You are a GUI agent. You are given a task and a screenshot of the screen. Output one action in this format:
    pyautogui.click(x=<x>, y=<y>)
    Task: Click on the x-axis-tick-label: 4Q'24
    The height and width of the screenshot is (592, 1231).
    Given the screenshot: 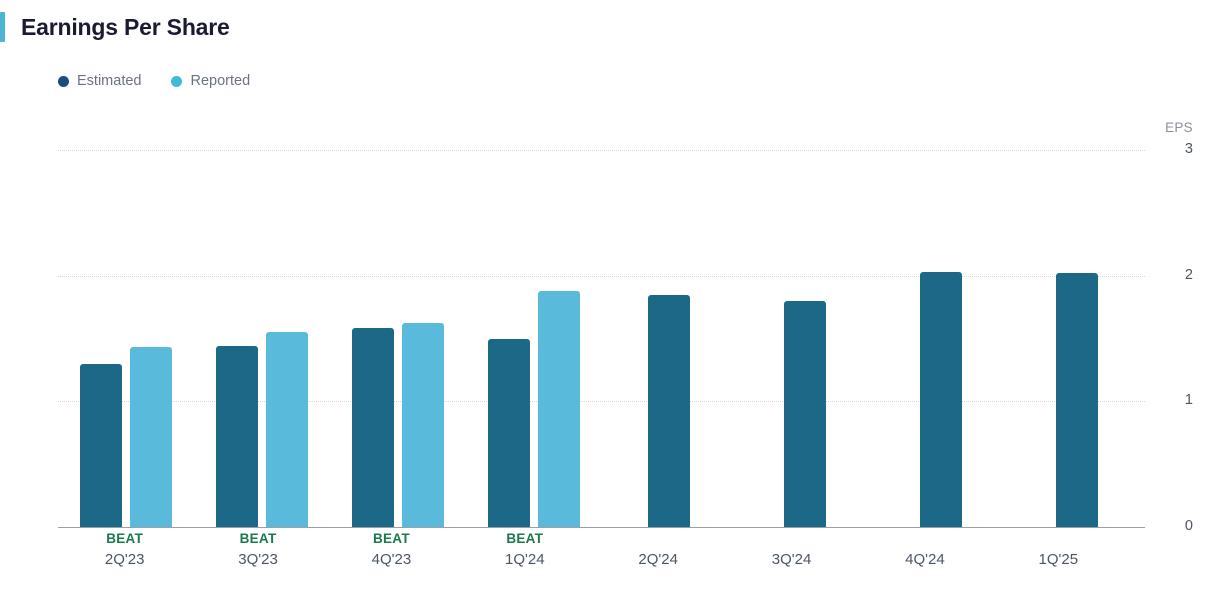 What is the action you would take?
    pyautogui.click(x=925, y=559)
    